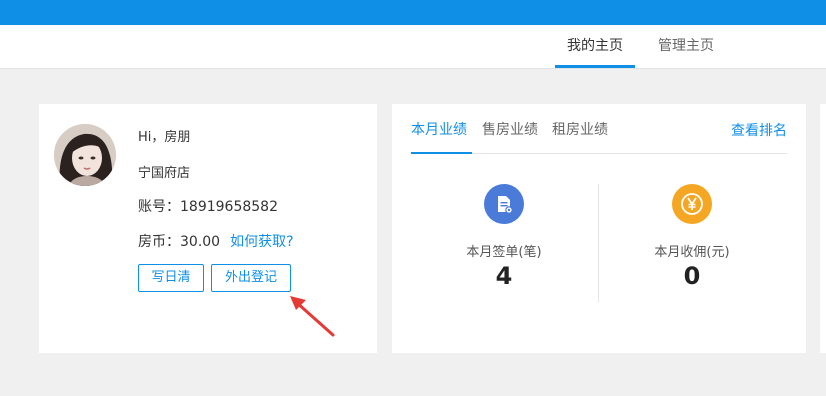 This screenshot has height=396, width=826. What do you see at coordinates (85, 155) in the screenshot?
I see `avatar` at bounding box center [85, 155].